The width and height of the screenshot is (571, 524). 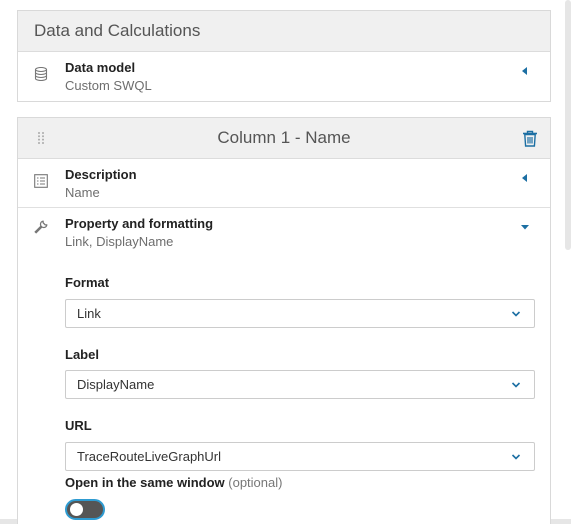 I want to click on label-select: DisplayName, so click(x=300, y=384).